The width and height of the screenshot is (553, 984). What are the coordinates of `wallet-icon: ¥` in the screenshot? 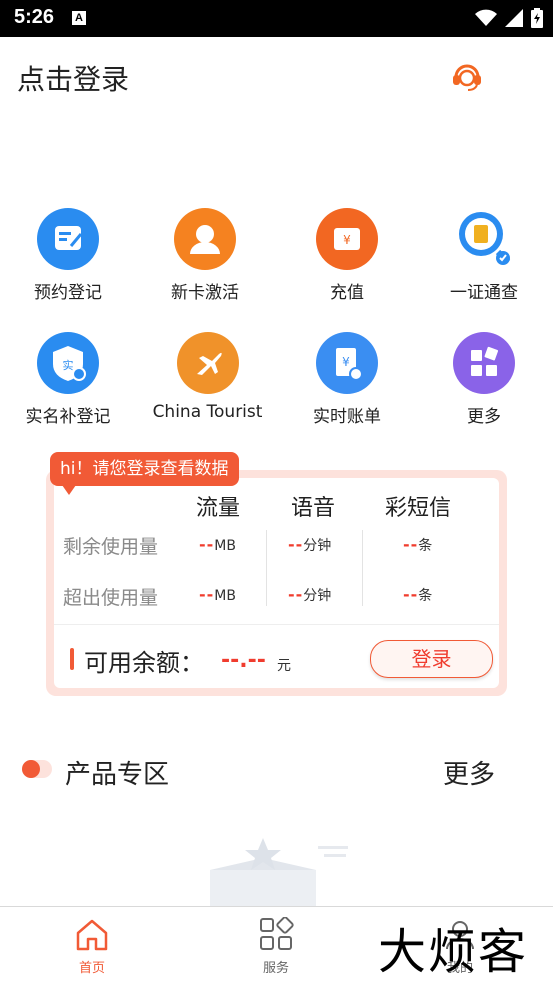 It's located at (347, 239).